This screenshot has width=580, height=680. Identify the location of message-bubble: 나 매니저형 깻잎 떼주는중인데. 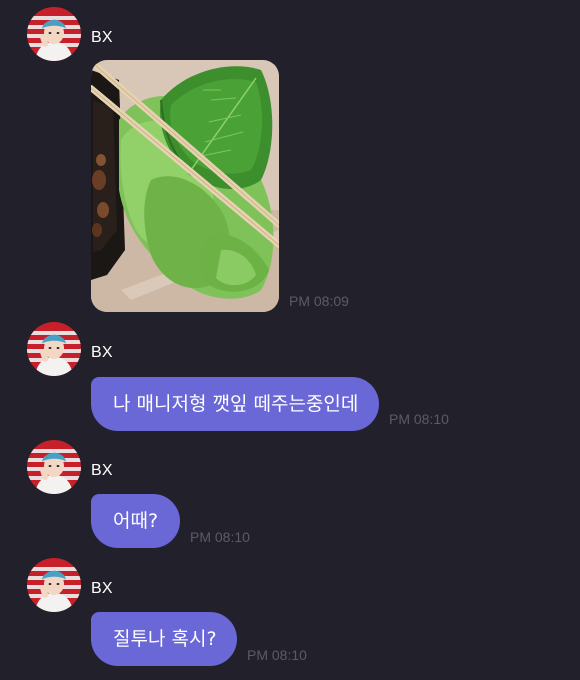
(235, 404).